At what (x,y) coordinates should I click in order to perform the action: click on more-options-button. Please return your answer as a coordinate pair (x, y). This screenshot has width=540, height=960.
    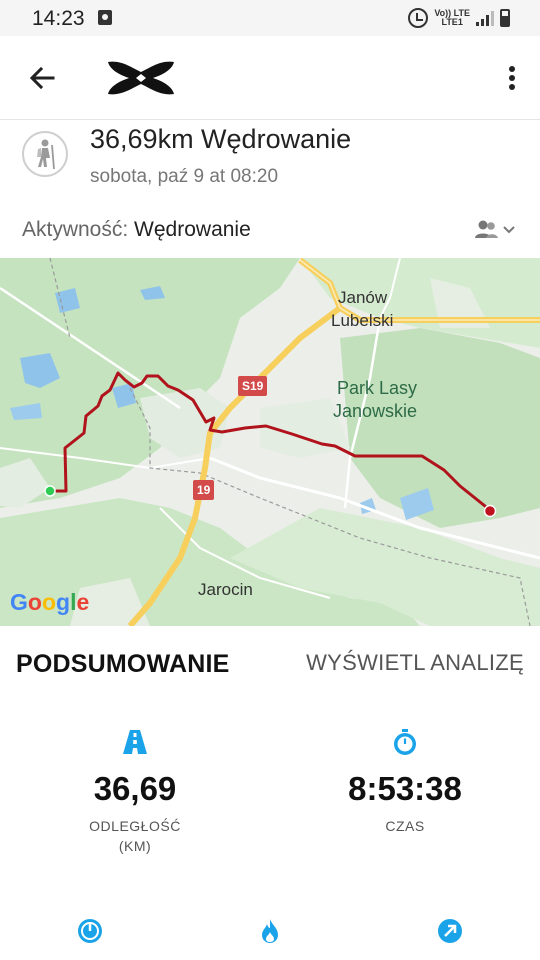
    Looking at the image, I should click on (512, 78).